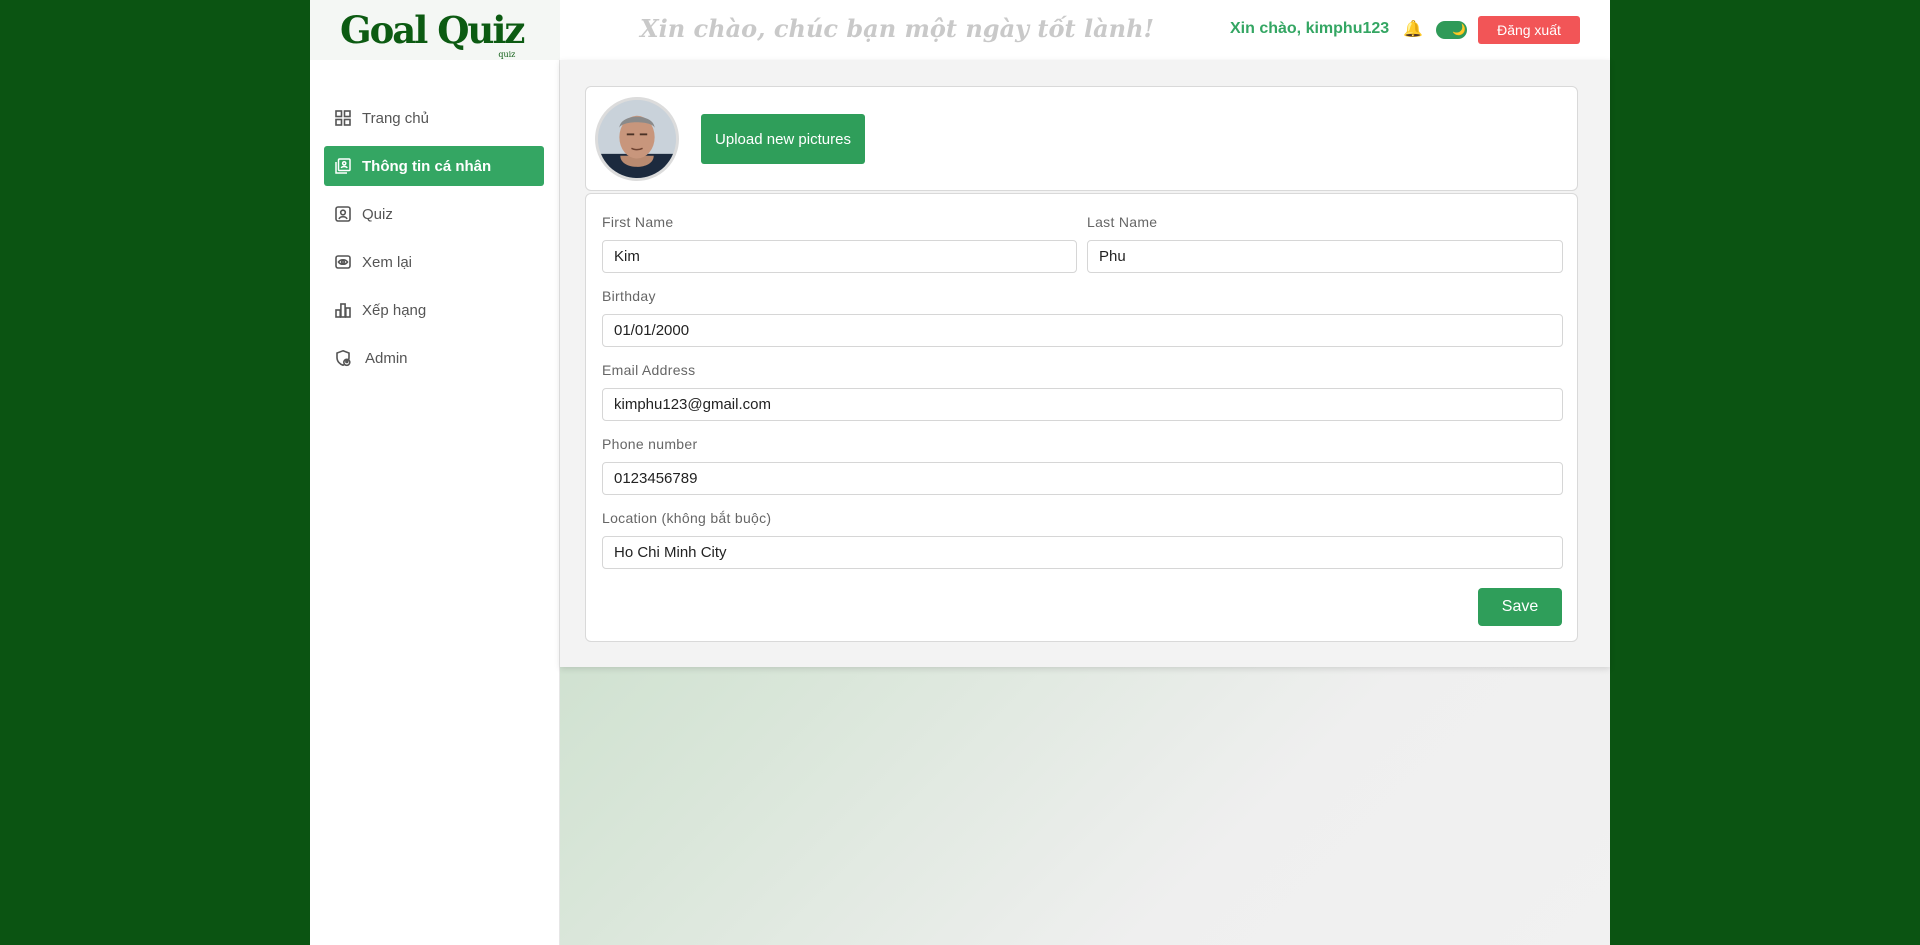 This screenshot has width=1920, height=945. What do you see at coordinates (1082, 552) in the screenshot?
I see `location-field` at bounding box center [1082, 552].